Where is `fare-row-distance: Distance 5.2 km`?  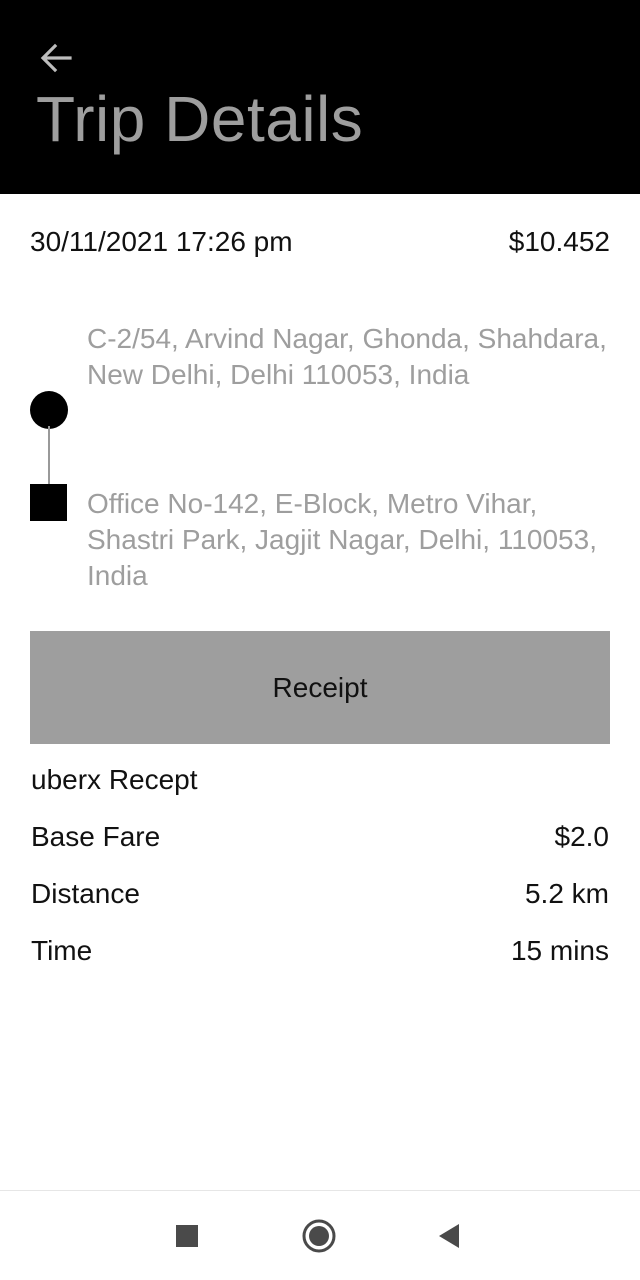
fare-row-distance: Distance 5.2 km is located at coordinates (320, 894).